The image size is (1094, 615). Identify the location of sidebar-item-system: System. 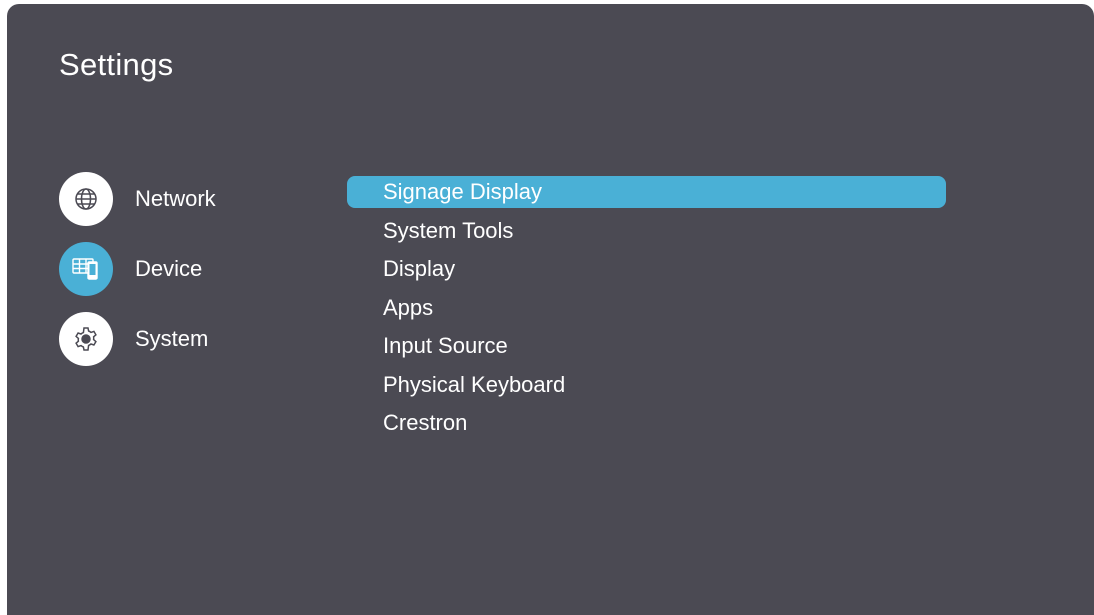
(133, 339).